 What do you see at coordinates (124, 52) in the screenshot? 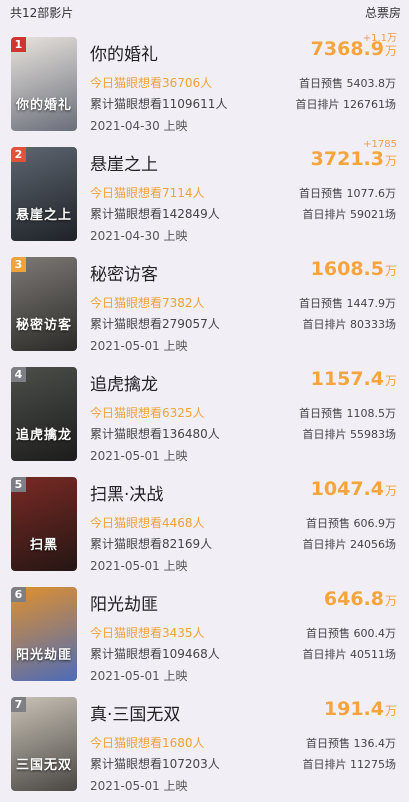
I see `movie-title: 你的婚礼` at bounding box center [124, 52].